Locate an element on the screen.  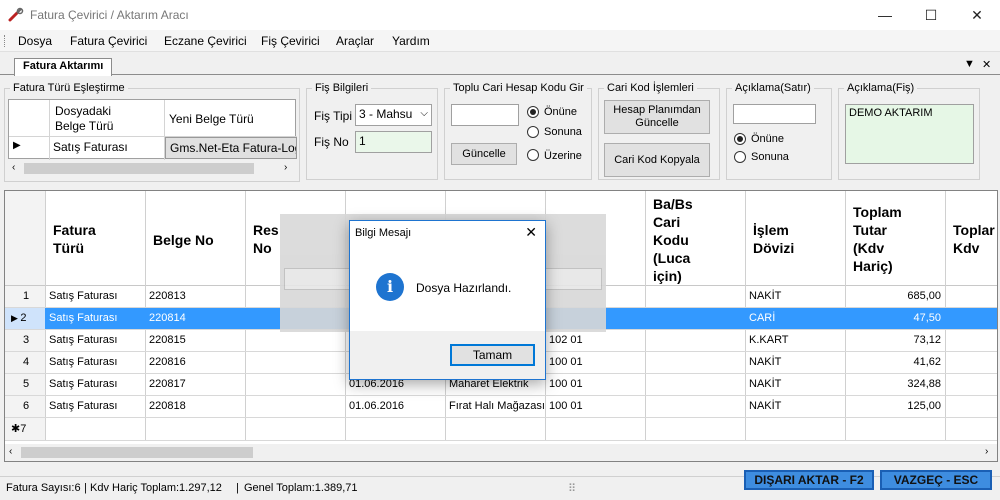
cell-toplam-tutar: 125,00 is located at coordinates (893, 406).